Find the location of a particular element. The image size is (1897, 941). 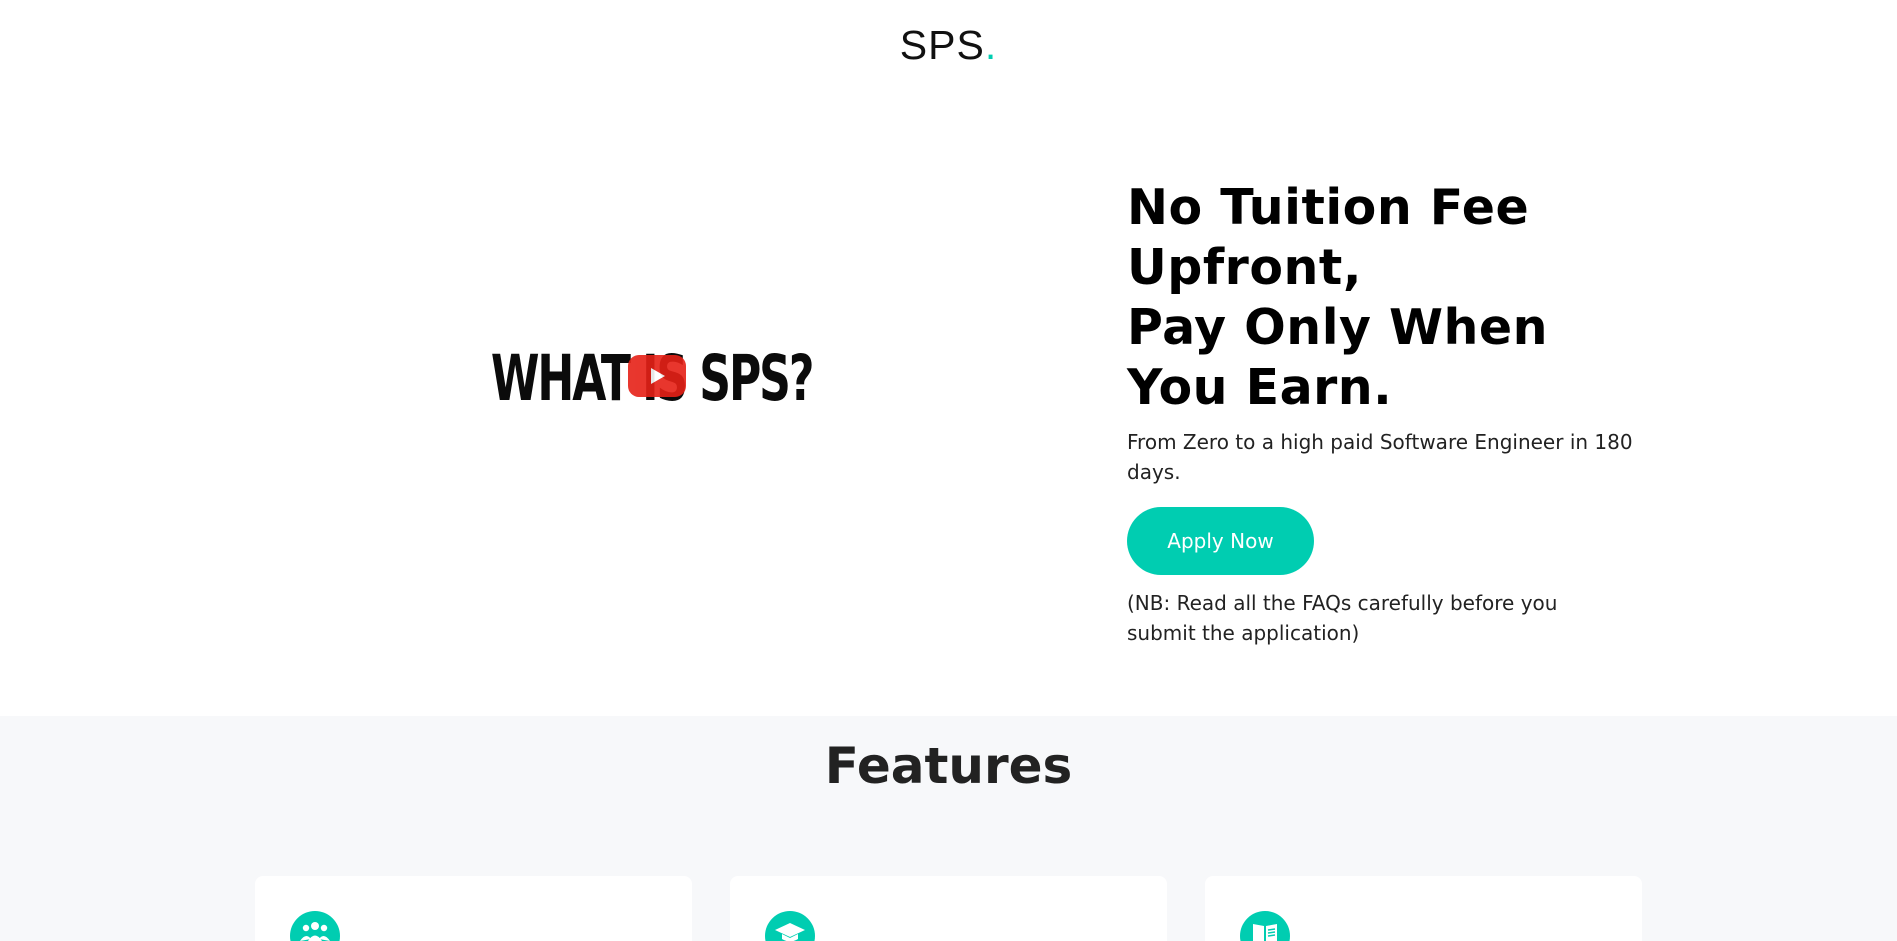

brand-logo: SPS. is located at coordinates (948, 44).